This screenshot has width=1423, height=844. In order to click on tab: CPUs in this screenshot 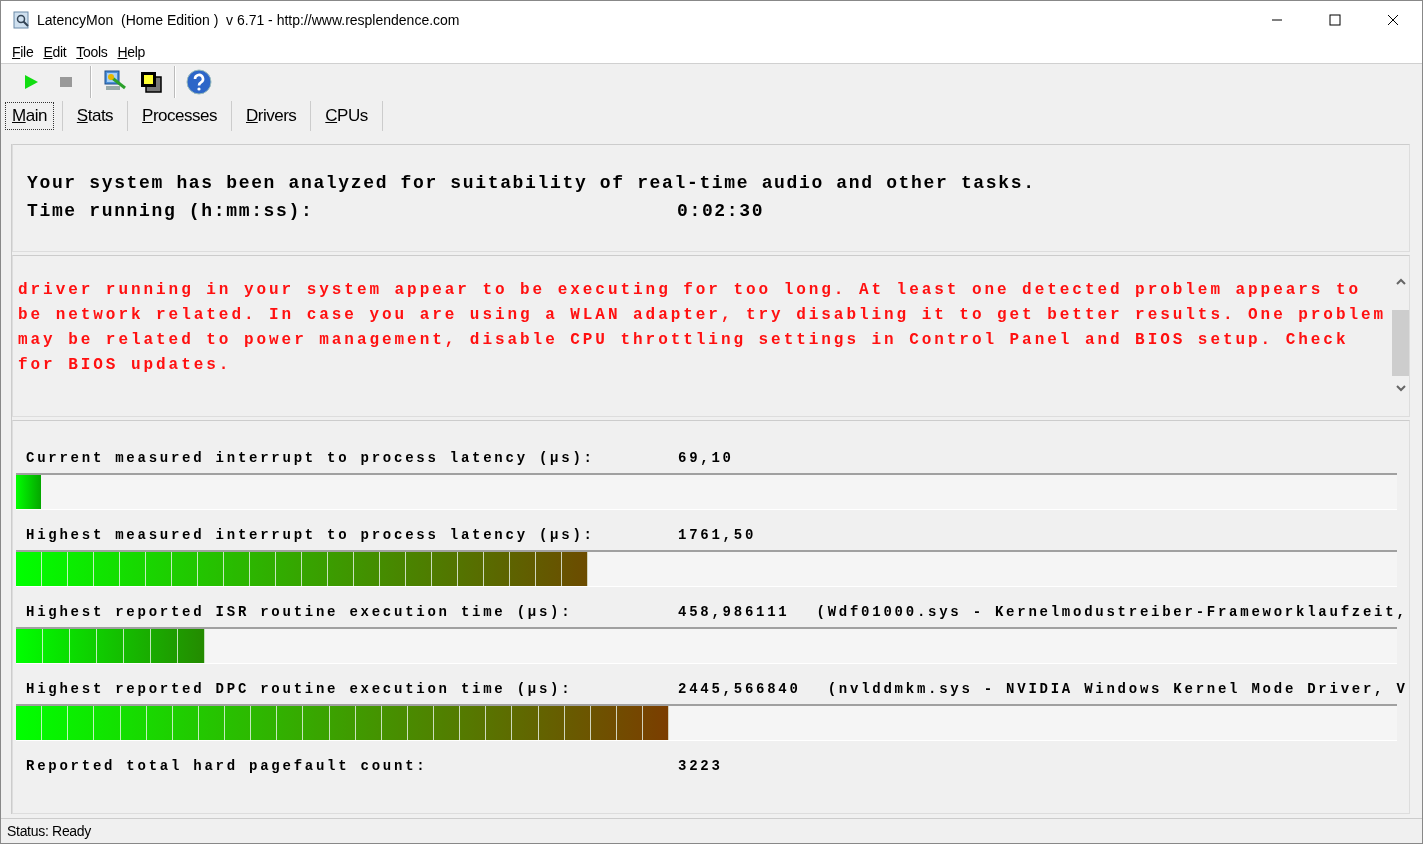, I will do `click(346, 116)`.